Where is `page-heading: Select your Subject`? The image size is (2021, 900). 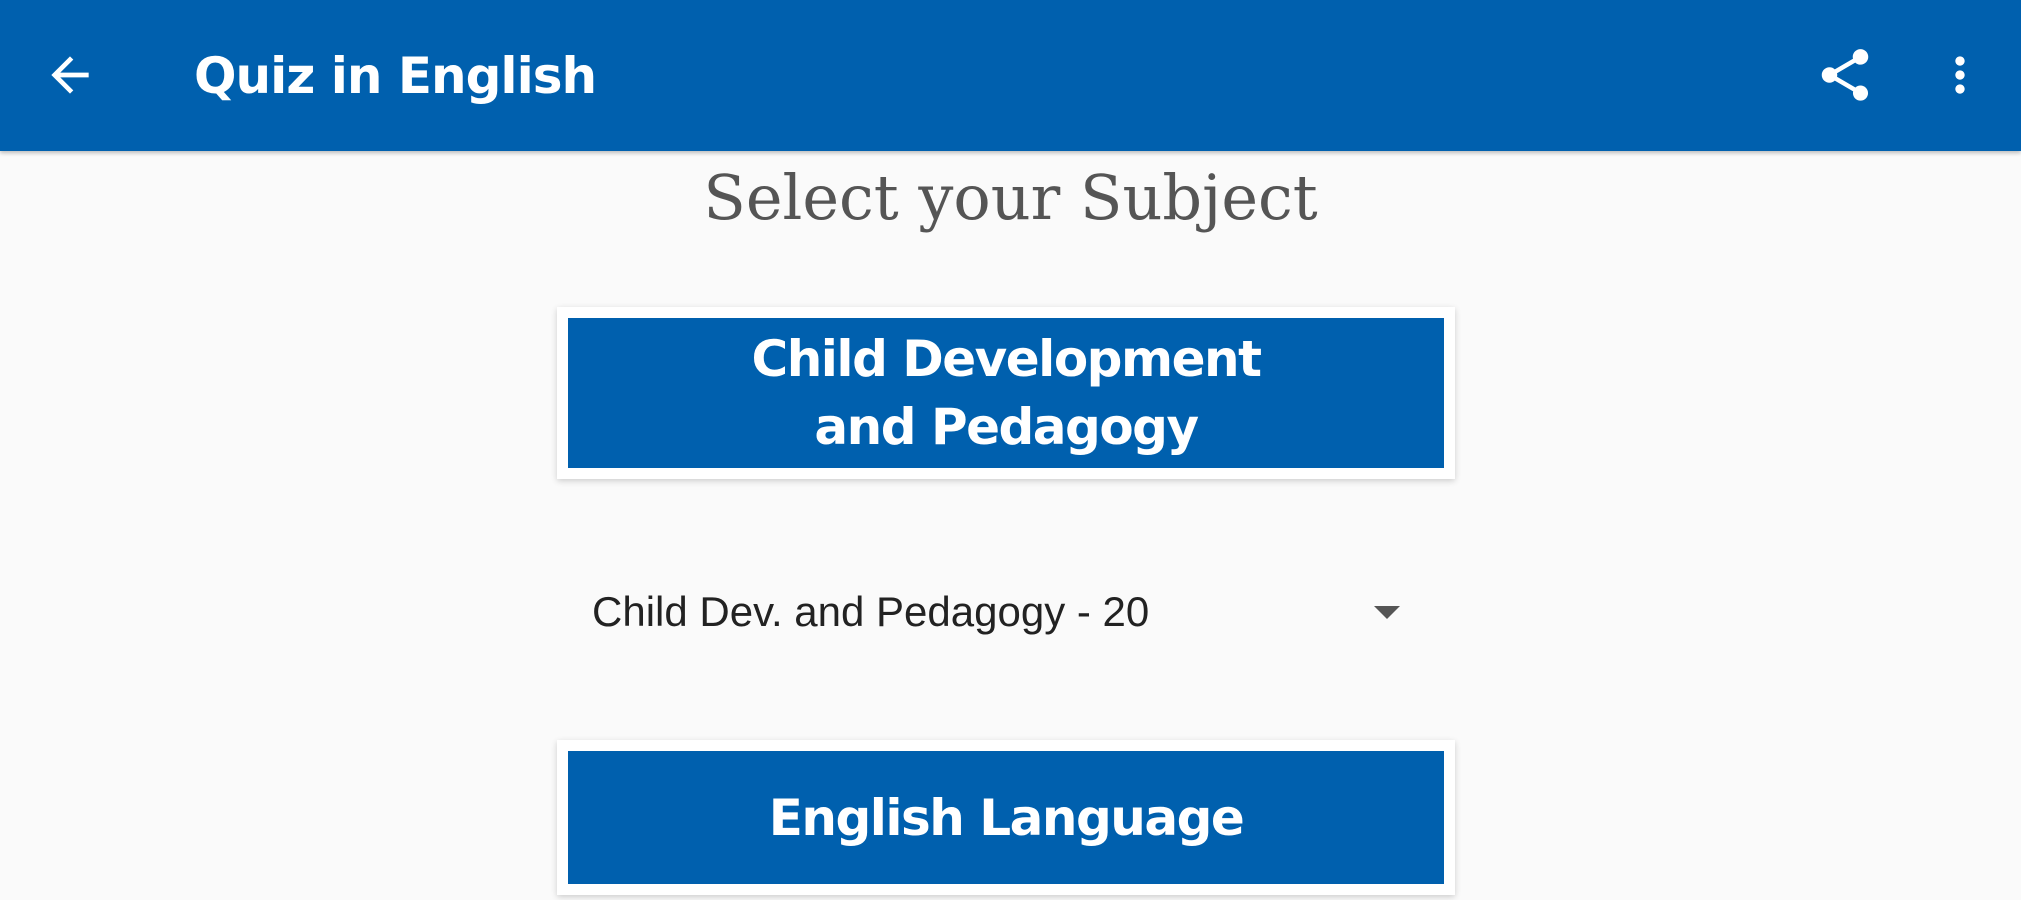 page-heading: Select your Subject is located at coordinates (1010, 197).